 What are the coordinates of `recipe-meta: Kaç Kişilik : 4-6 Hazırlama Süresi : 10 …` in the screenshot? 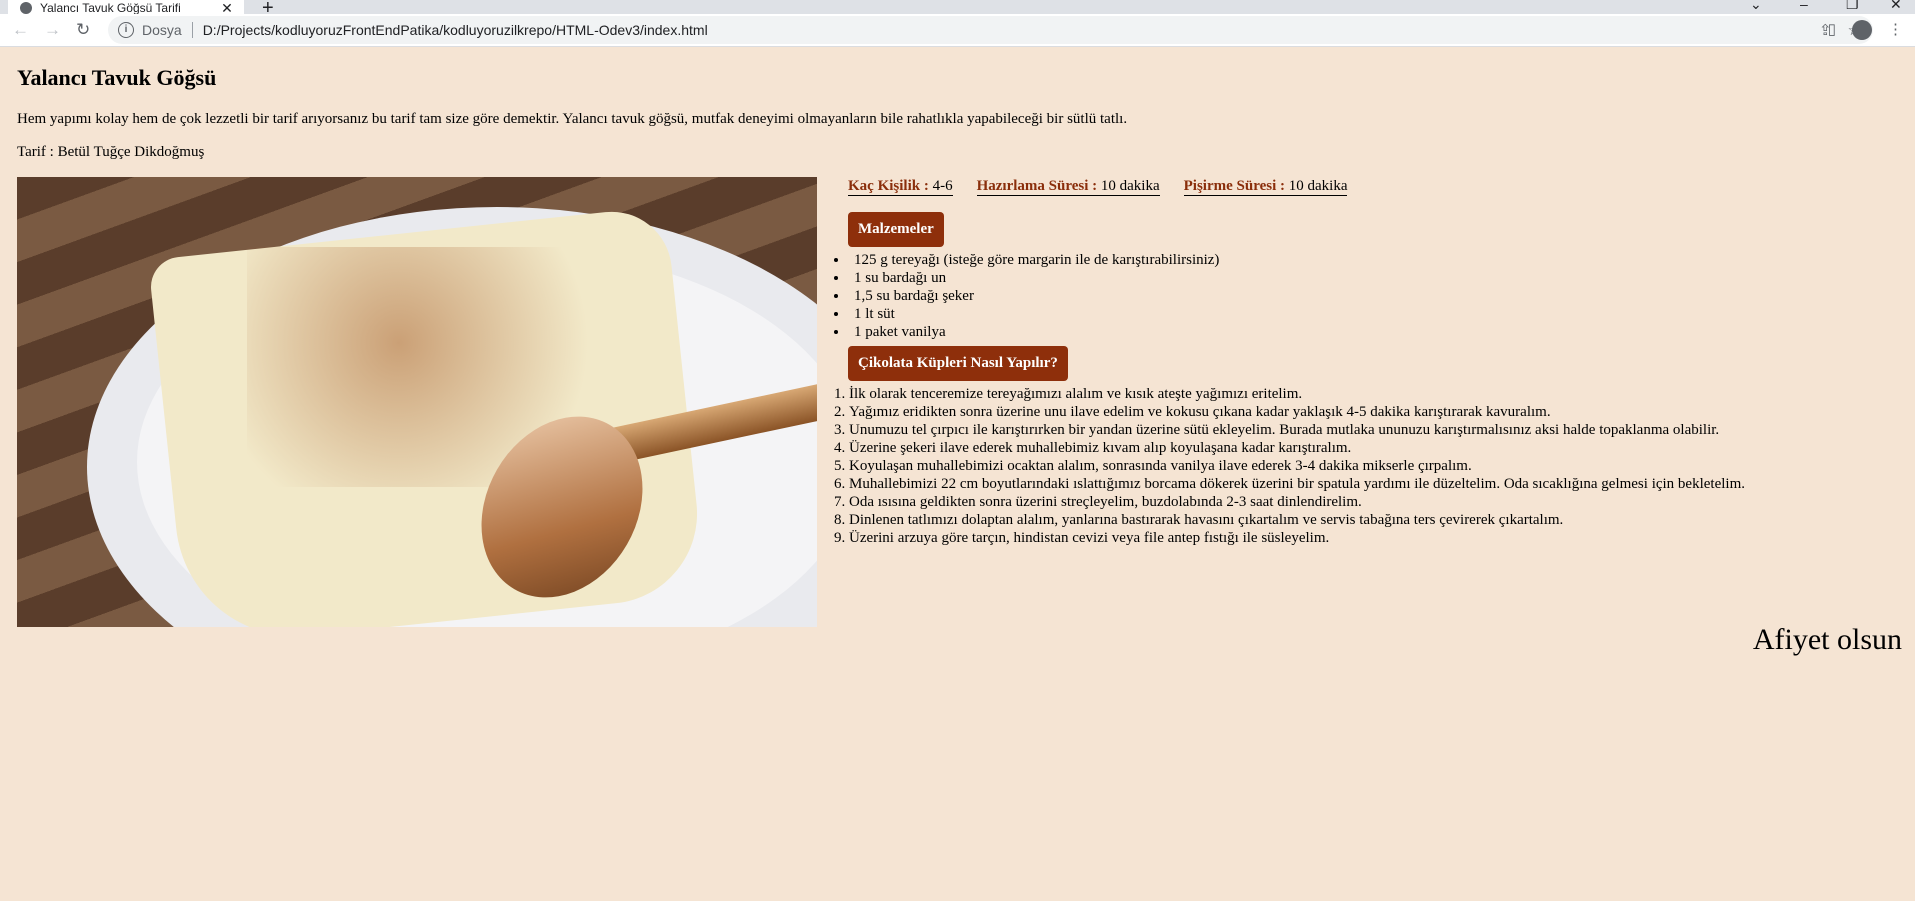 It's located at (1373, 186).